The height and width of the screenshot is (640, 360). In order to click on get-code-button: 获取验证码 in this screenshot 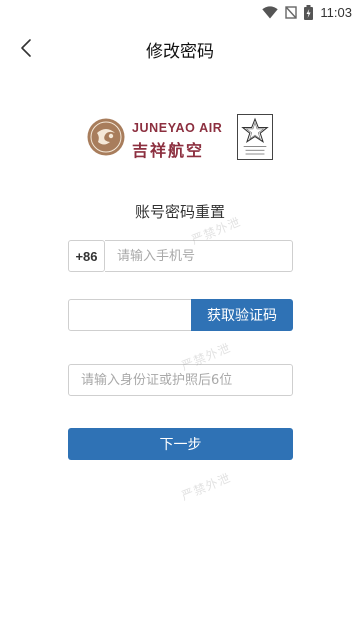, I will do `click(242, 315)`.